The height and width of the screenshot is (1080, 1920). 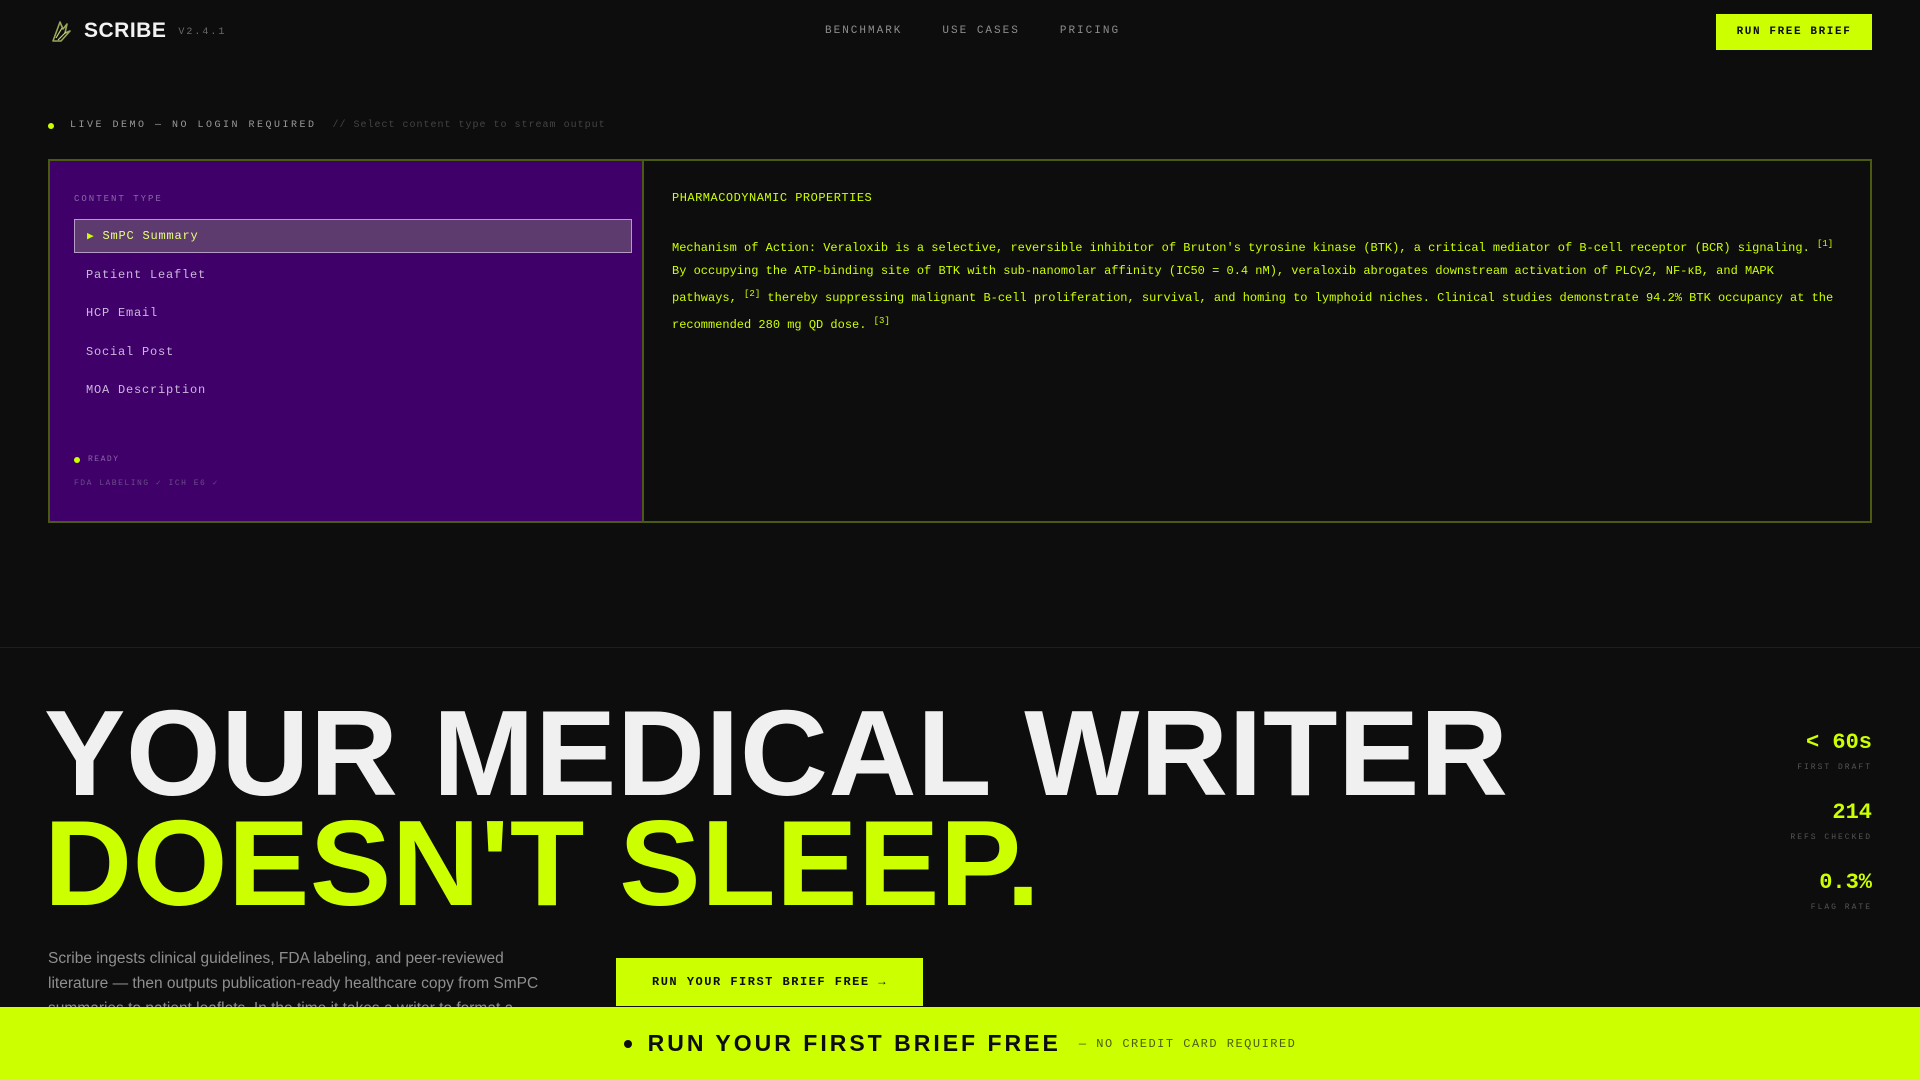 What do you see at coordinates (1852, 812) in the screenshot?
I see `stat-value: 214` at bounding box center [1852, 812].